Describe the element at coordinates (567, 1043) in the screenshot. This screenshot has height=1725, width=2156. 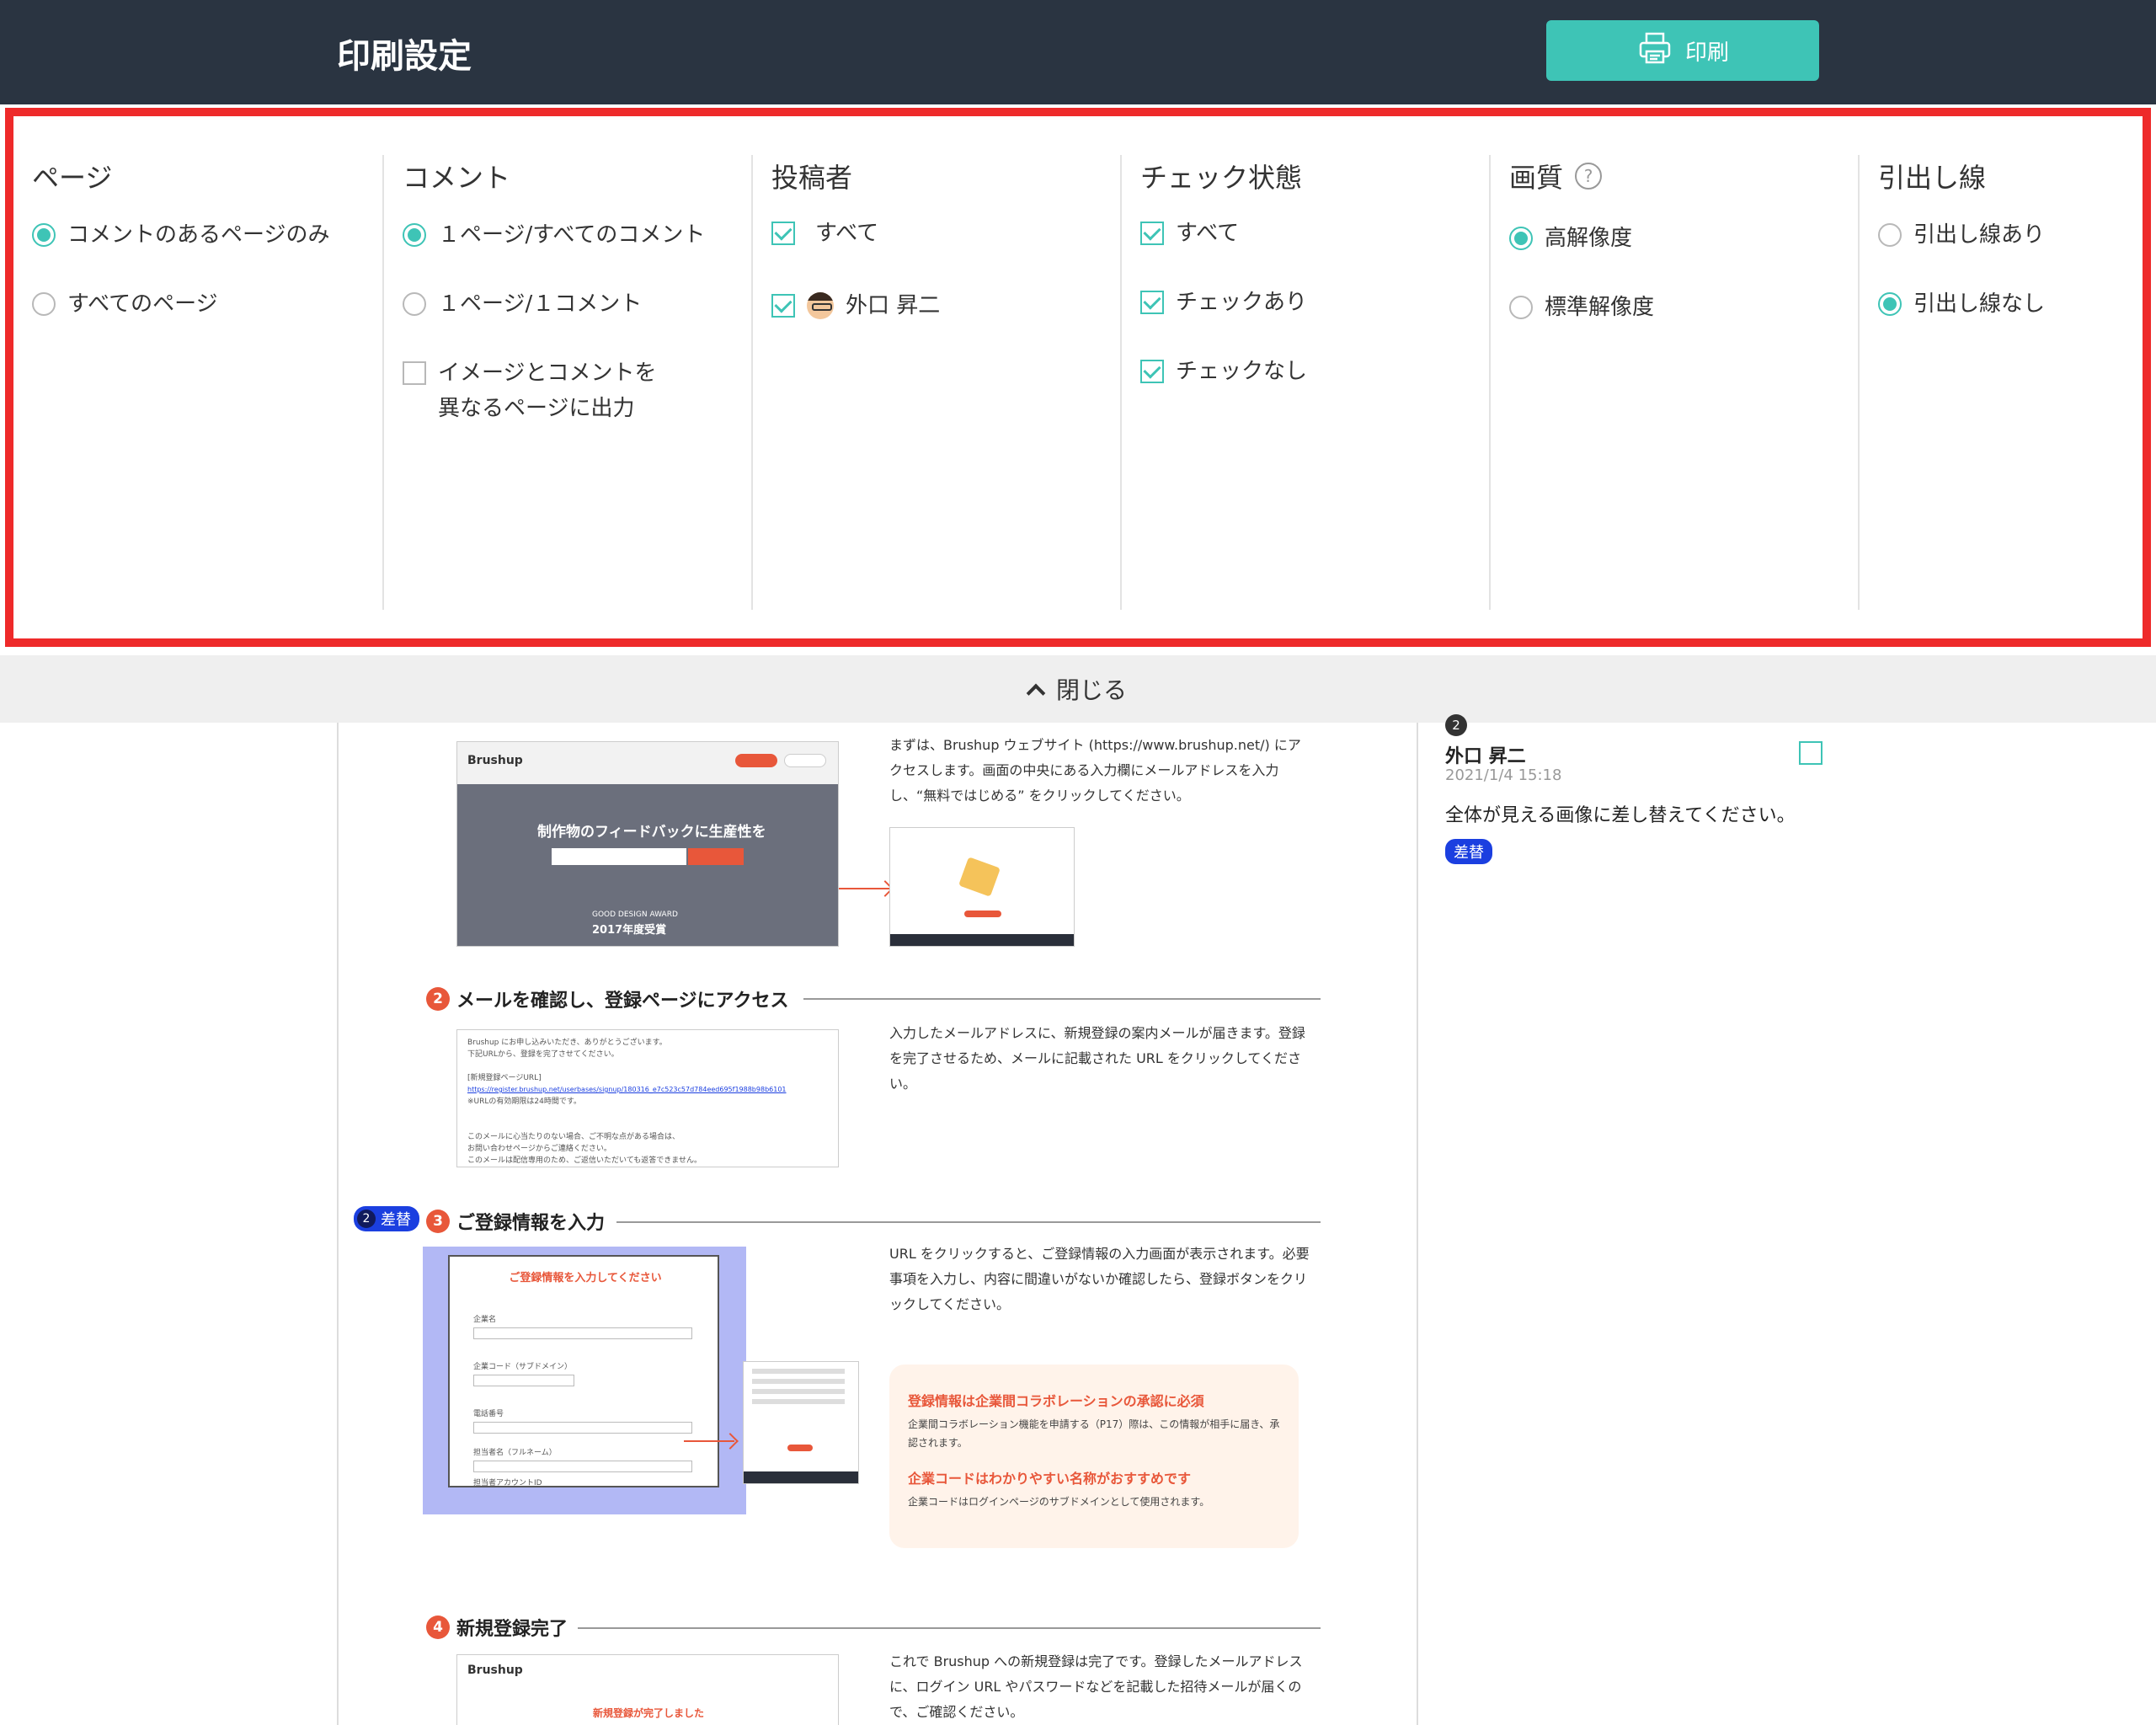
I see `email-line: Brushup にお申し込みいただき、ありがとうございます。` at that location.